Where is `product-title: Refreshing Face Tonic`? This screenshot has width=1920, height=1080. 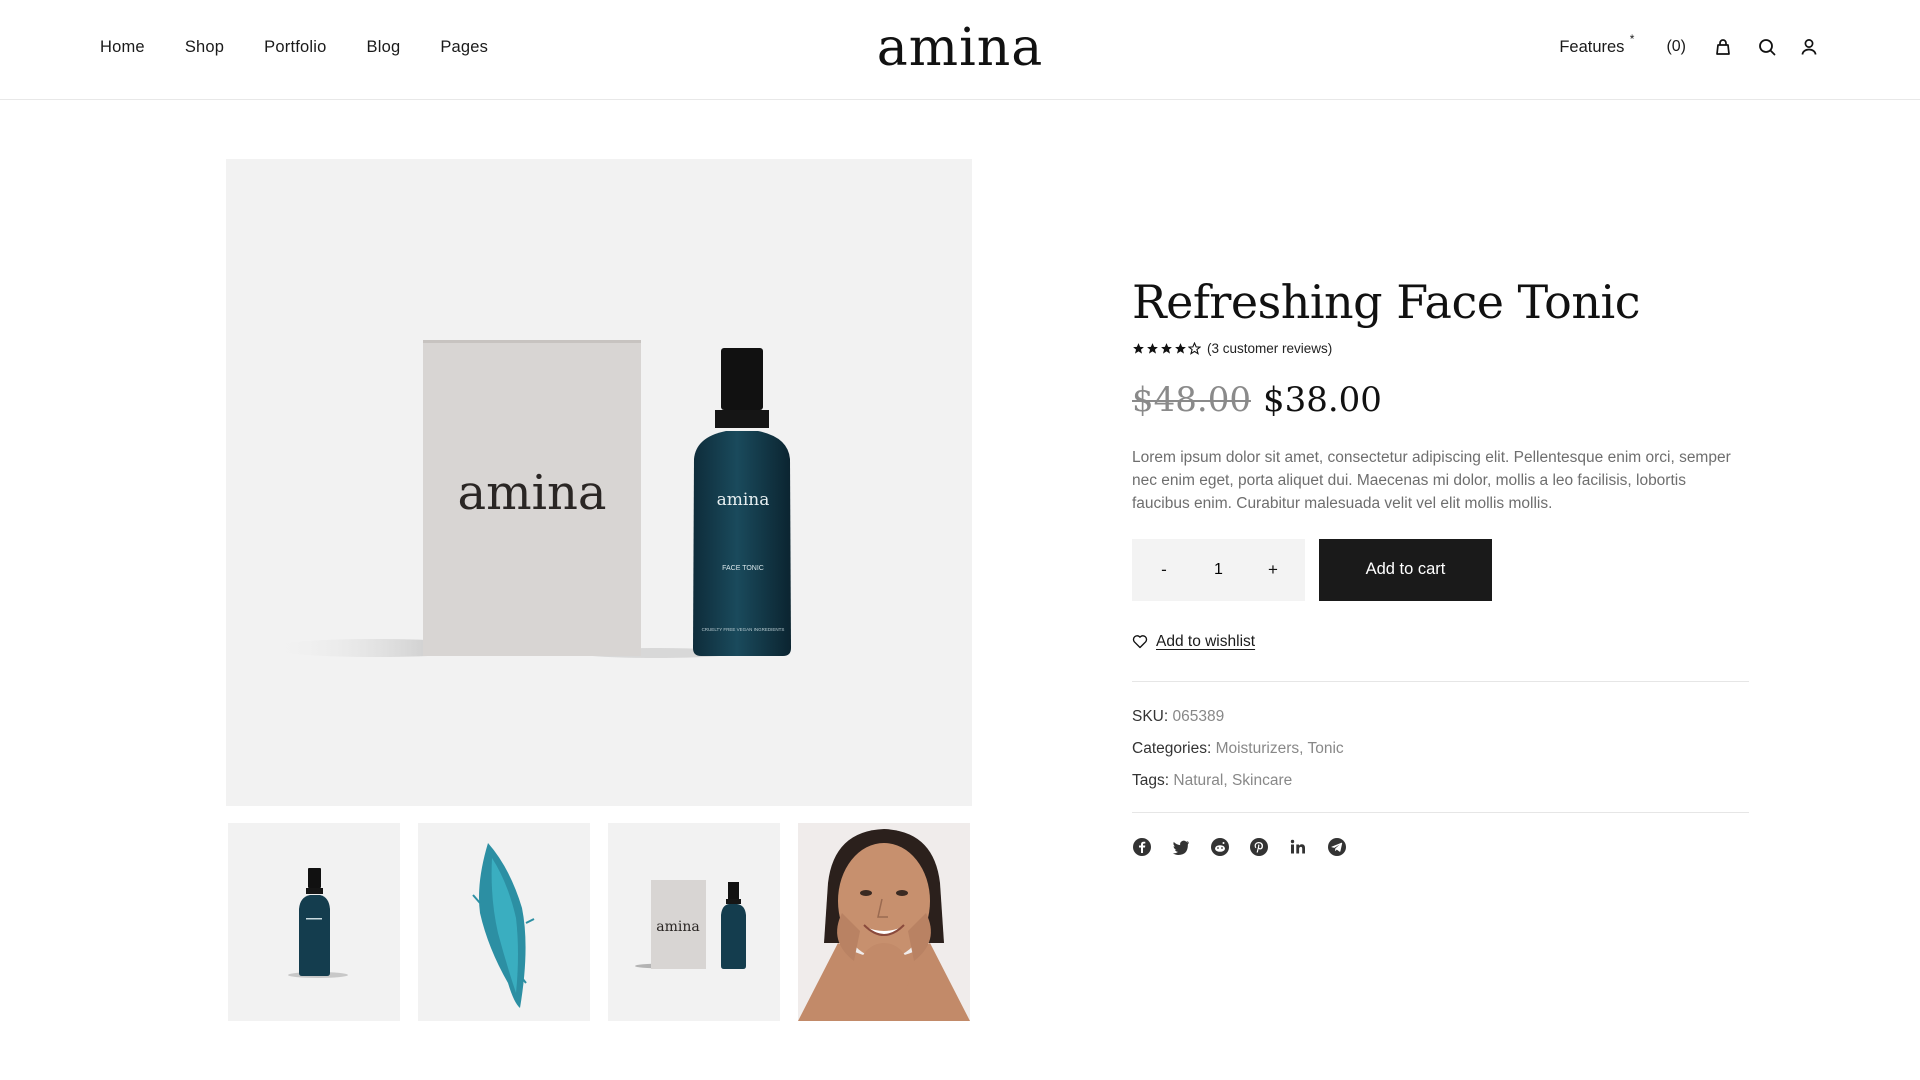 product-title: Refreshing Face Tonic is located at coordinates (1386, 302).